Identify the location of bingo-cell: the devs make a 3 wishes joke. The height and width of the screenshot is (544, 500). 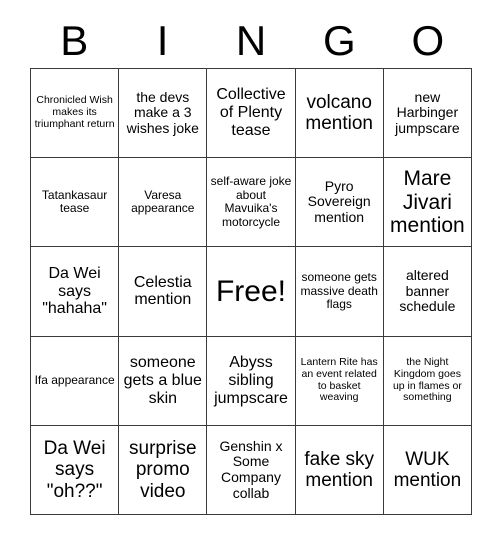
(163, 114).